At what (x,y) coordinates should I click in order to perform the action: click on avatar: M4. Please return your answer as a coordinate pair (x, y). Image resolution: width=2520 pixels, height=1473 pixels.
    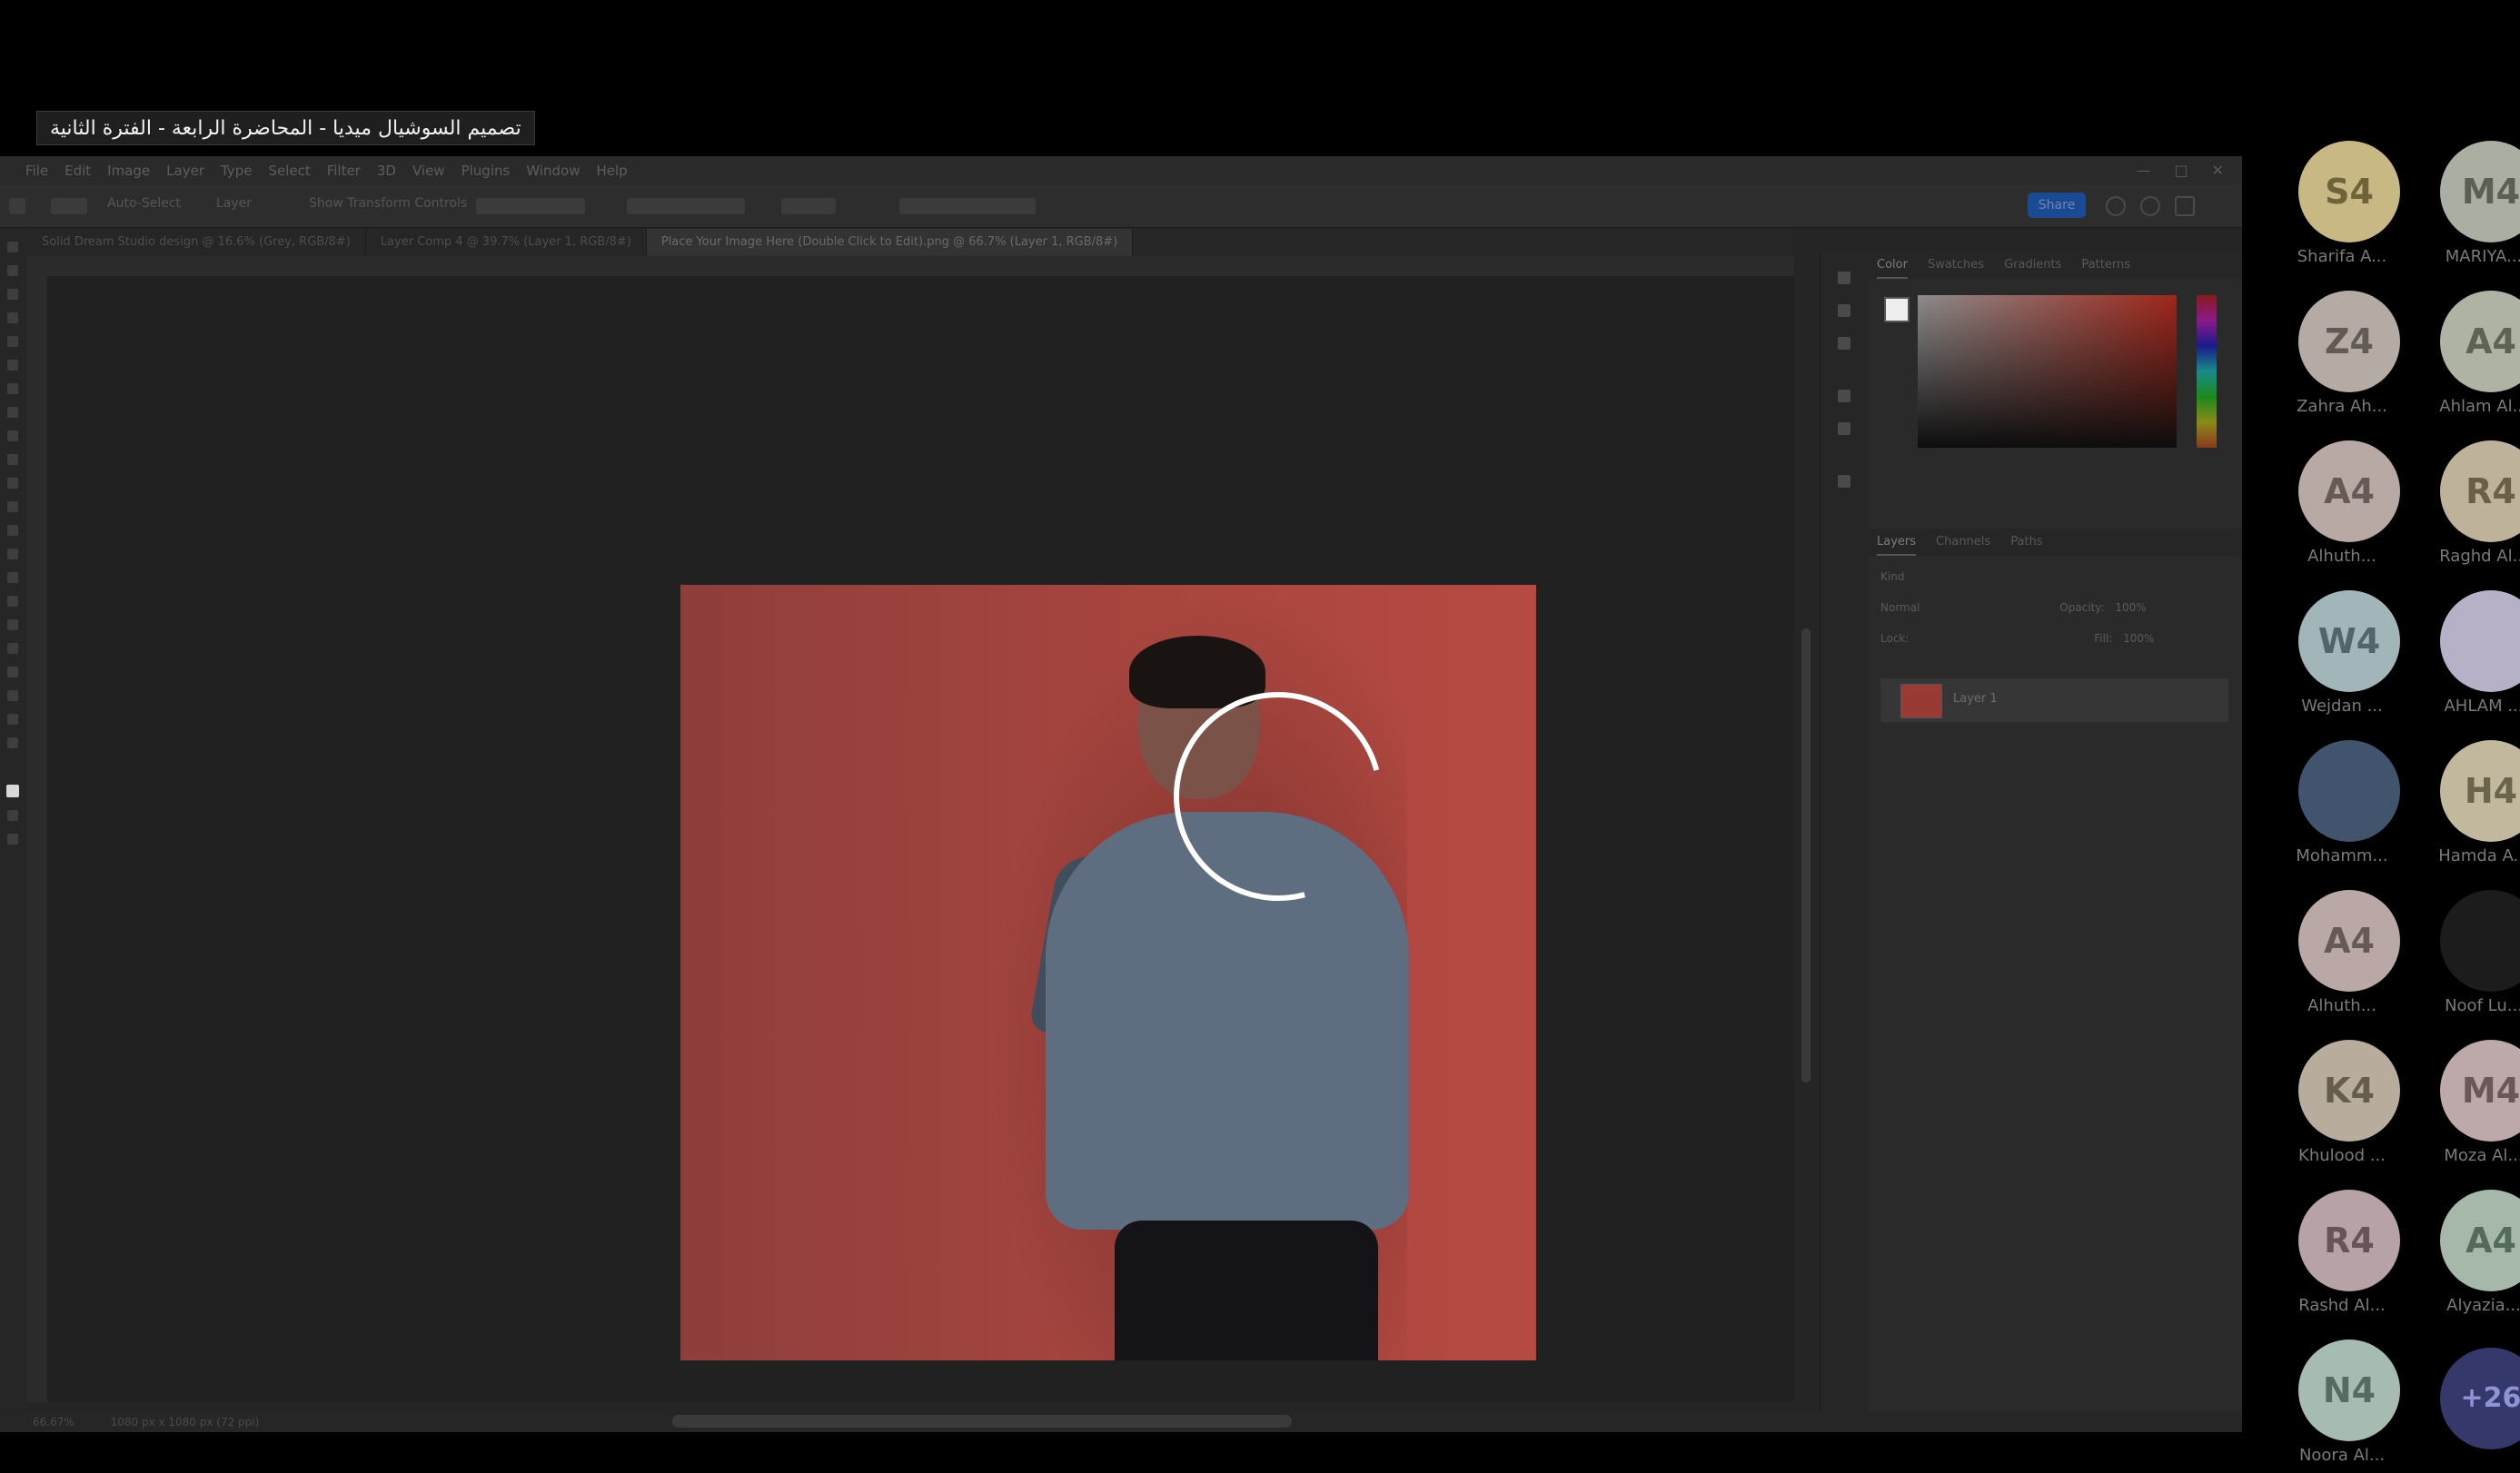
    Looking at the image, I should click on (2480, 191).